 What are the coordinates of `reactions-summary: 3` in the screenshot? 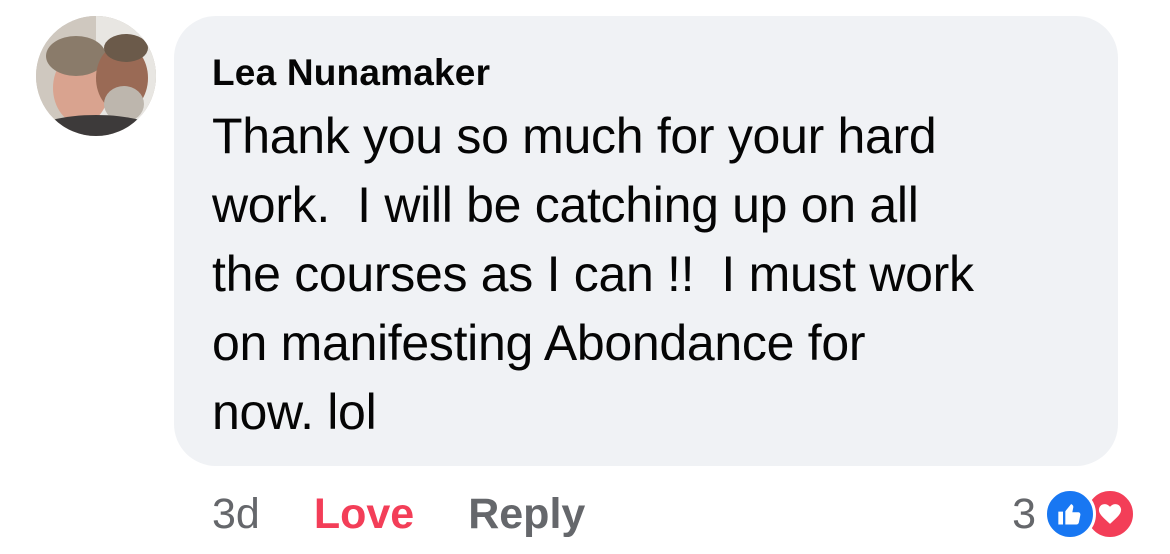 It's located at (1074, 514).